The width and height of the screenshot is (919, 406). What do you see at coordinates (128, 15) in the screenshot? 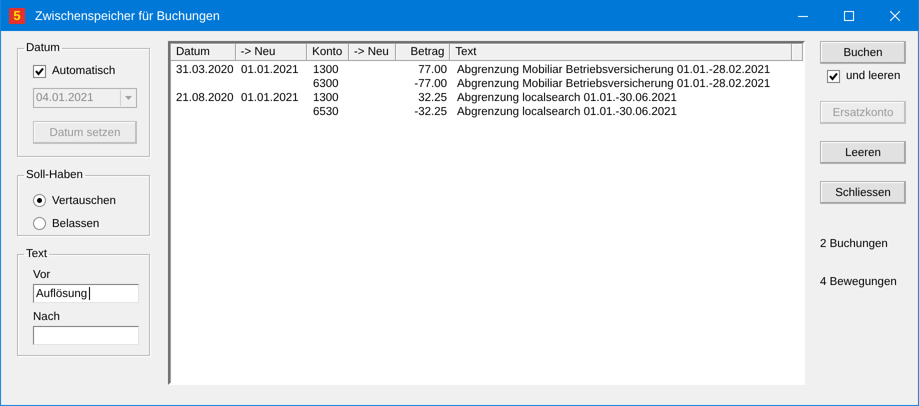
I see `window-title: Zwischenspeicher für Buchungen` at bounding box center [128, 15].